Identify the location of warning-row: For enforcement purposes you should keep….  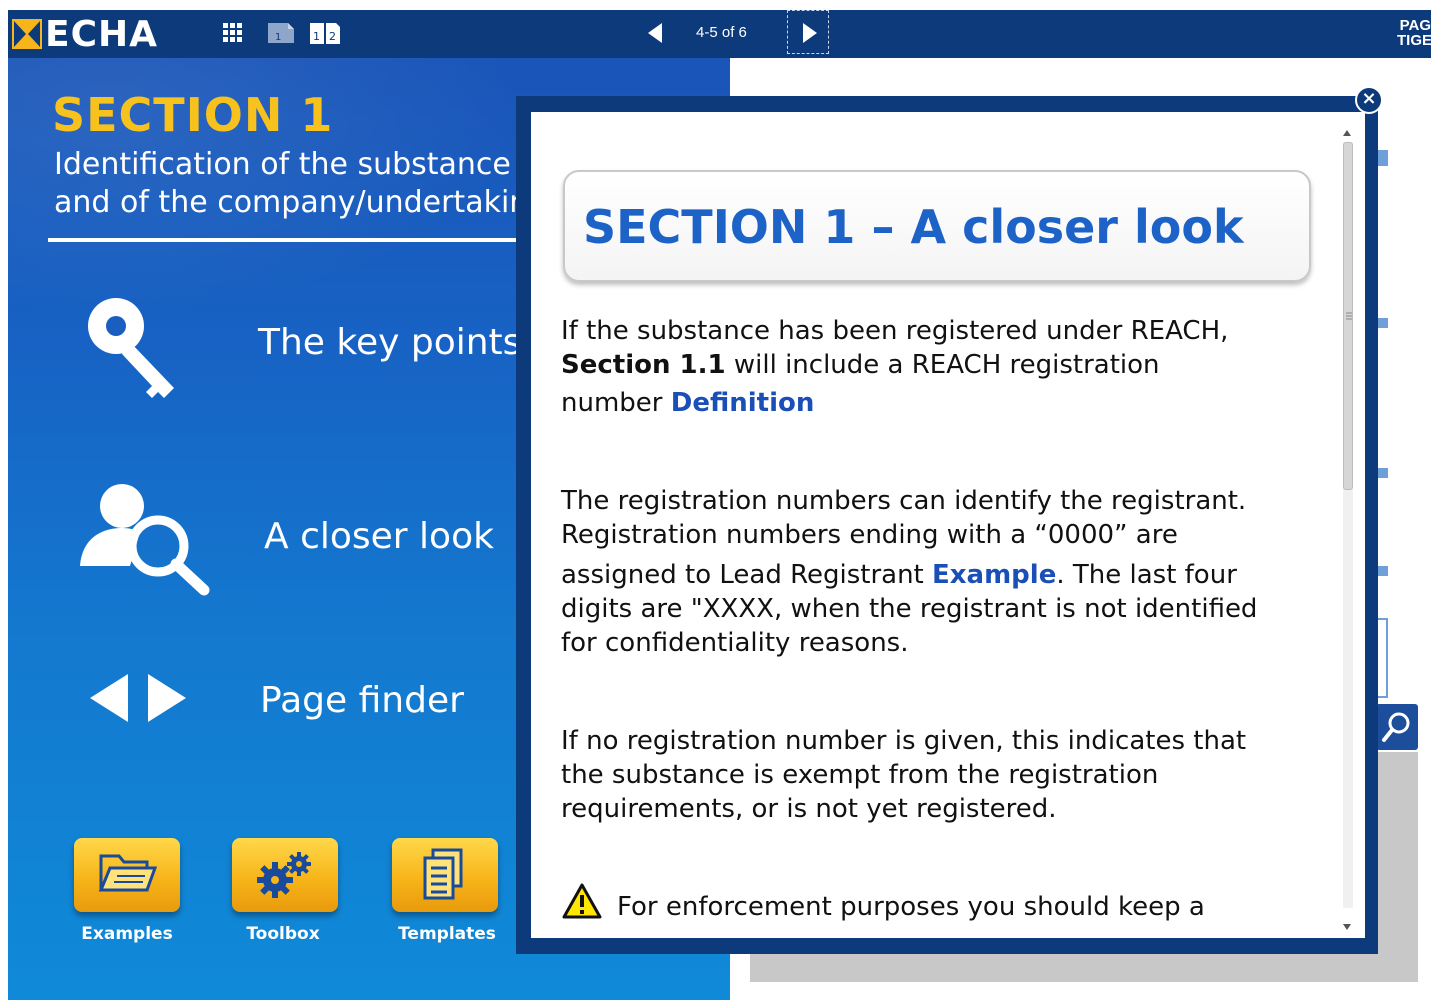
(941, 909).